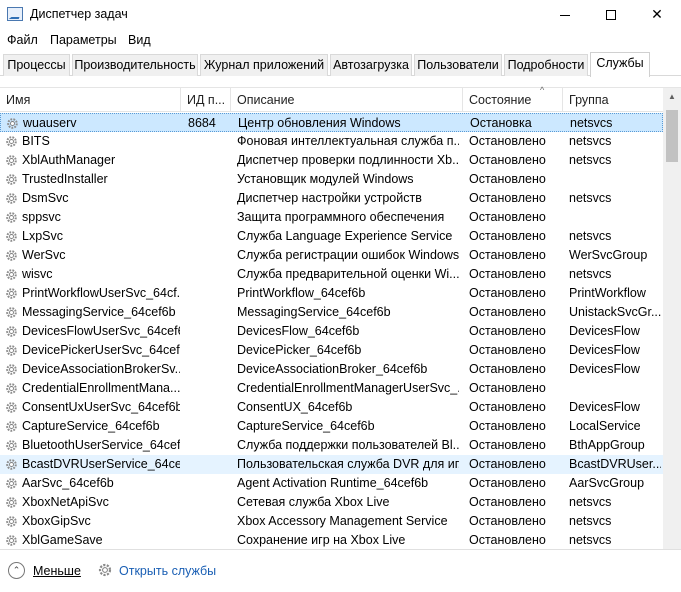 Image resolution: width=681 pixels, height=592 pixels. What do you see at coordinates (620, 64) in the screenshot?
I see `tab-services: Службы` at bounding box center [620, 64].